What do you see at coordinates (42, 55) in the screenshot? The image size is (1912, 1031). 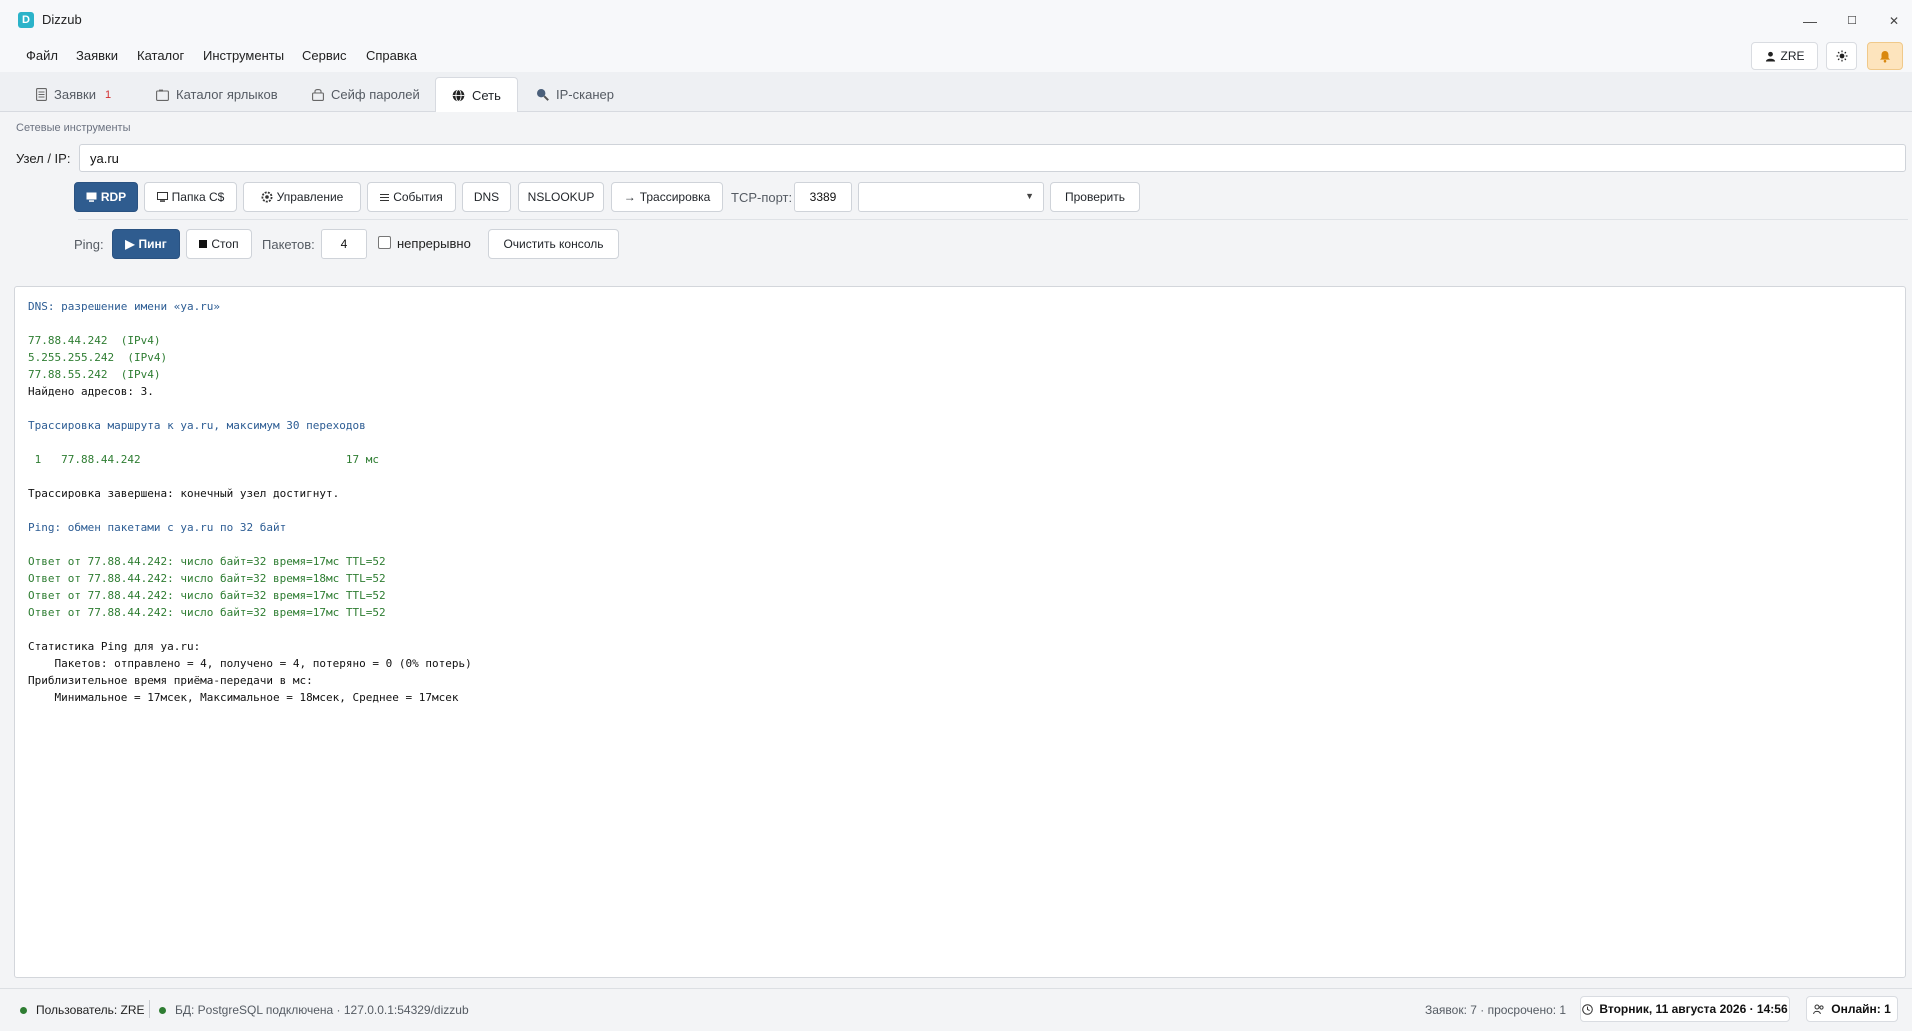 I see `menu-file: Файл` at bounding box center [42, 55].